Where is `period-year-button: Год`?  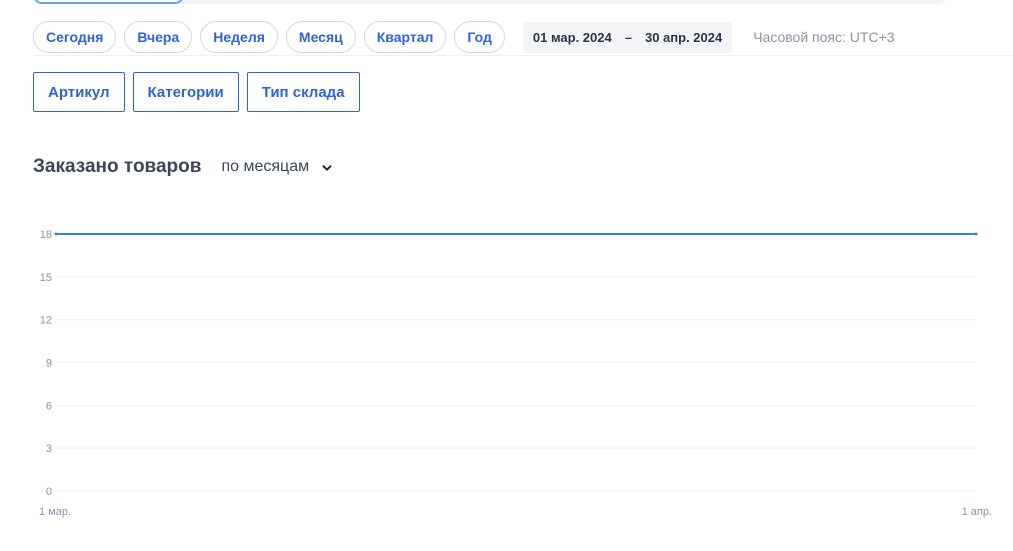 period-year-button: Год is located at coordinates (479, 37).